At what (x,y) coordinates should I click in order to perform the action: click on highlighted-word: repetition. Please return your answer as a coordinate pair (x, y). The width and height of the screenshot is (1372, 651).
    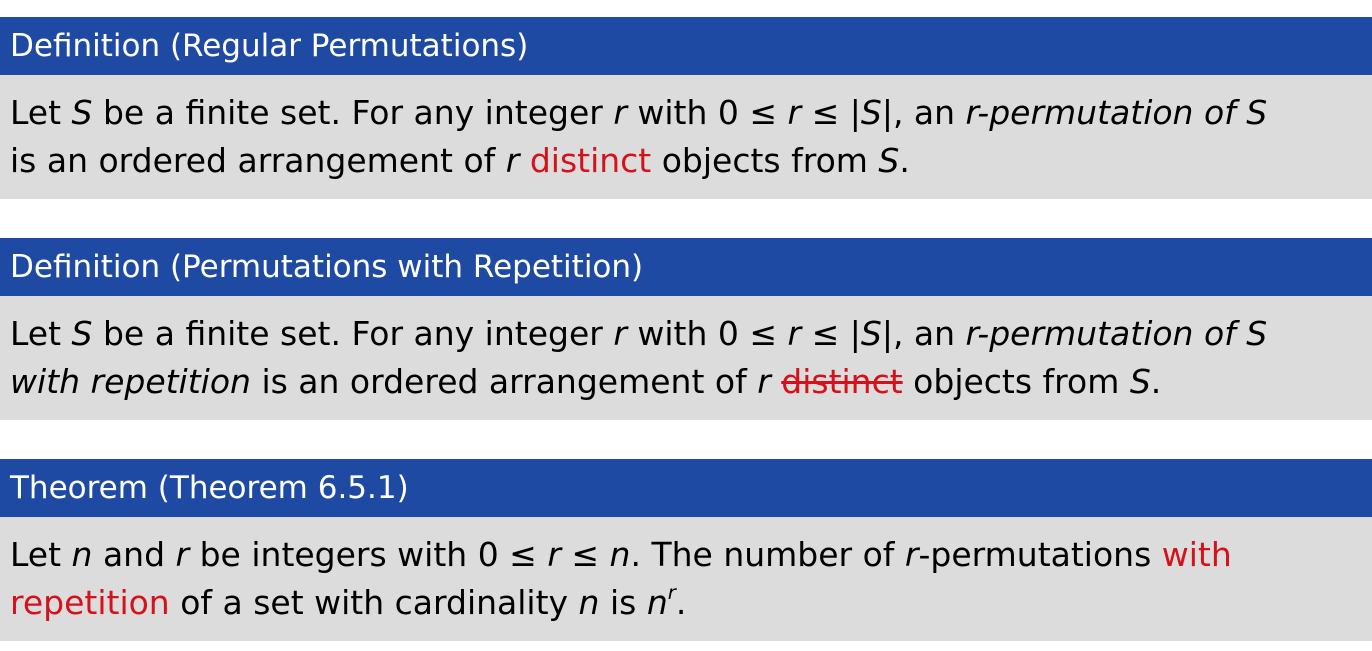
    Looking at the image, I should click on (90, 602).